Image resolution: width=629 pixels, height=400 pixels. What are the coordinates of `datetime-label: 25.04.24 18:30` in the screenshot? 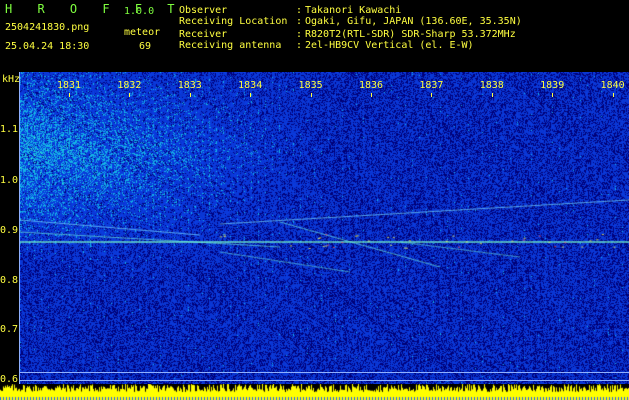 It's located at (47, 46).